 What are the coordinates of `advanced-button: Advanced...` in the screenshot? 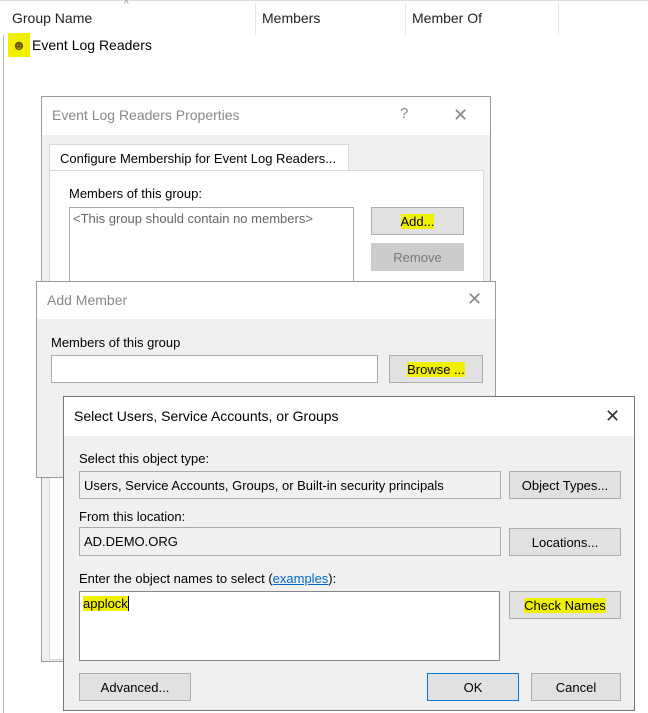 It's located at (135, 687).